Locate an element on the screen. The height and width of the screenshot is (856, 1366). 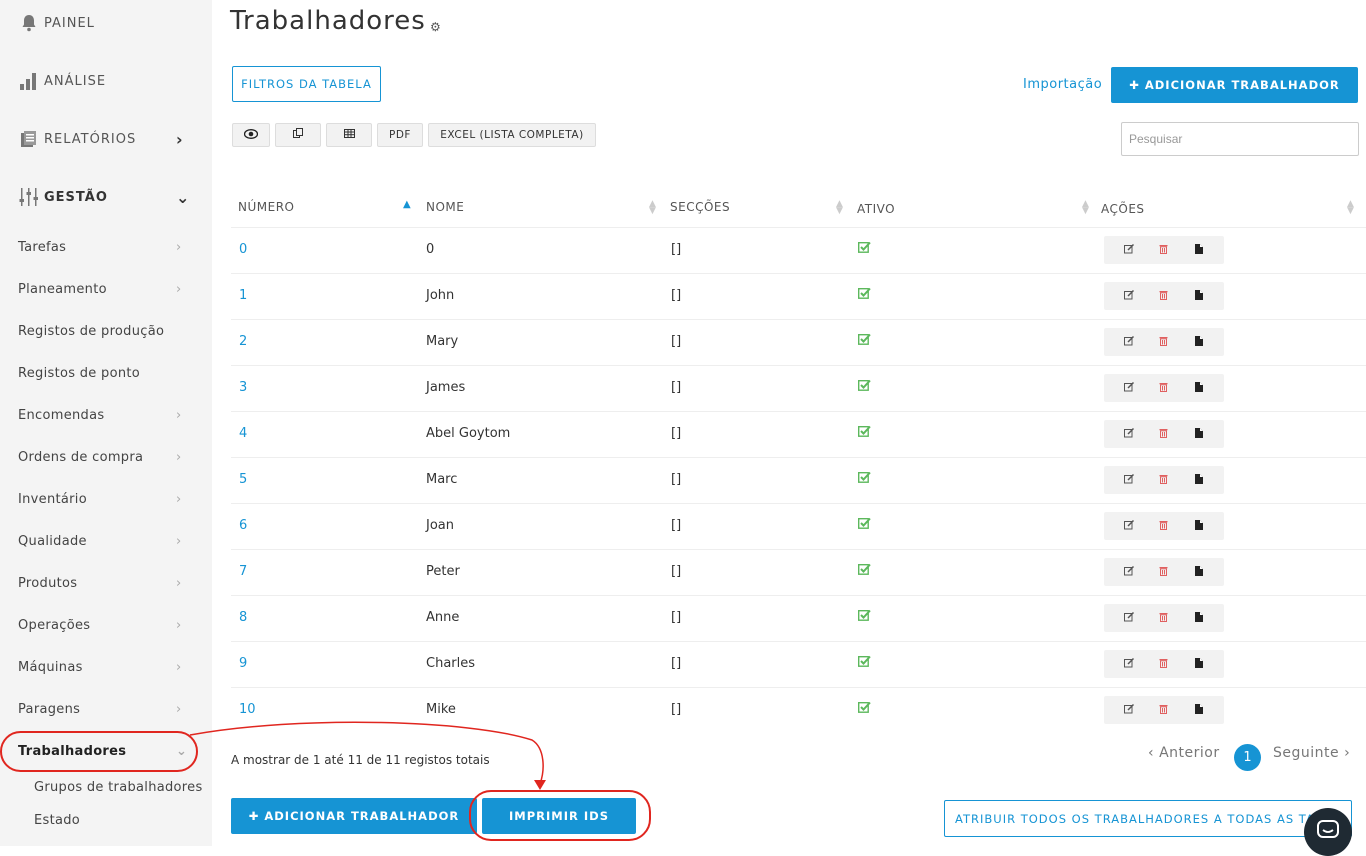
chat-button is located at coordinates (1328, 832).